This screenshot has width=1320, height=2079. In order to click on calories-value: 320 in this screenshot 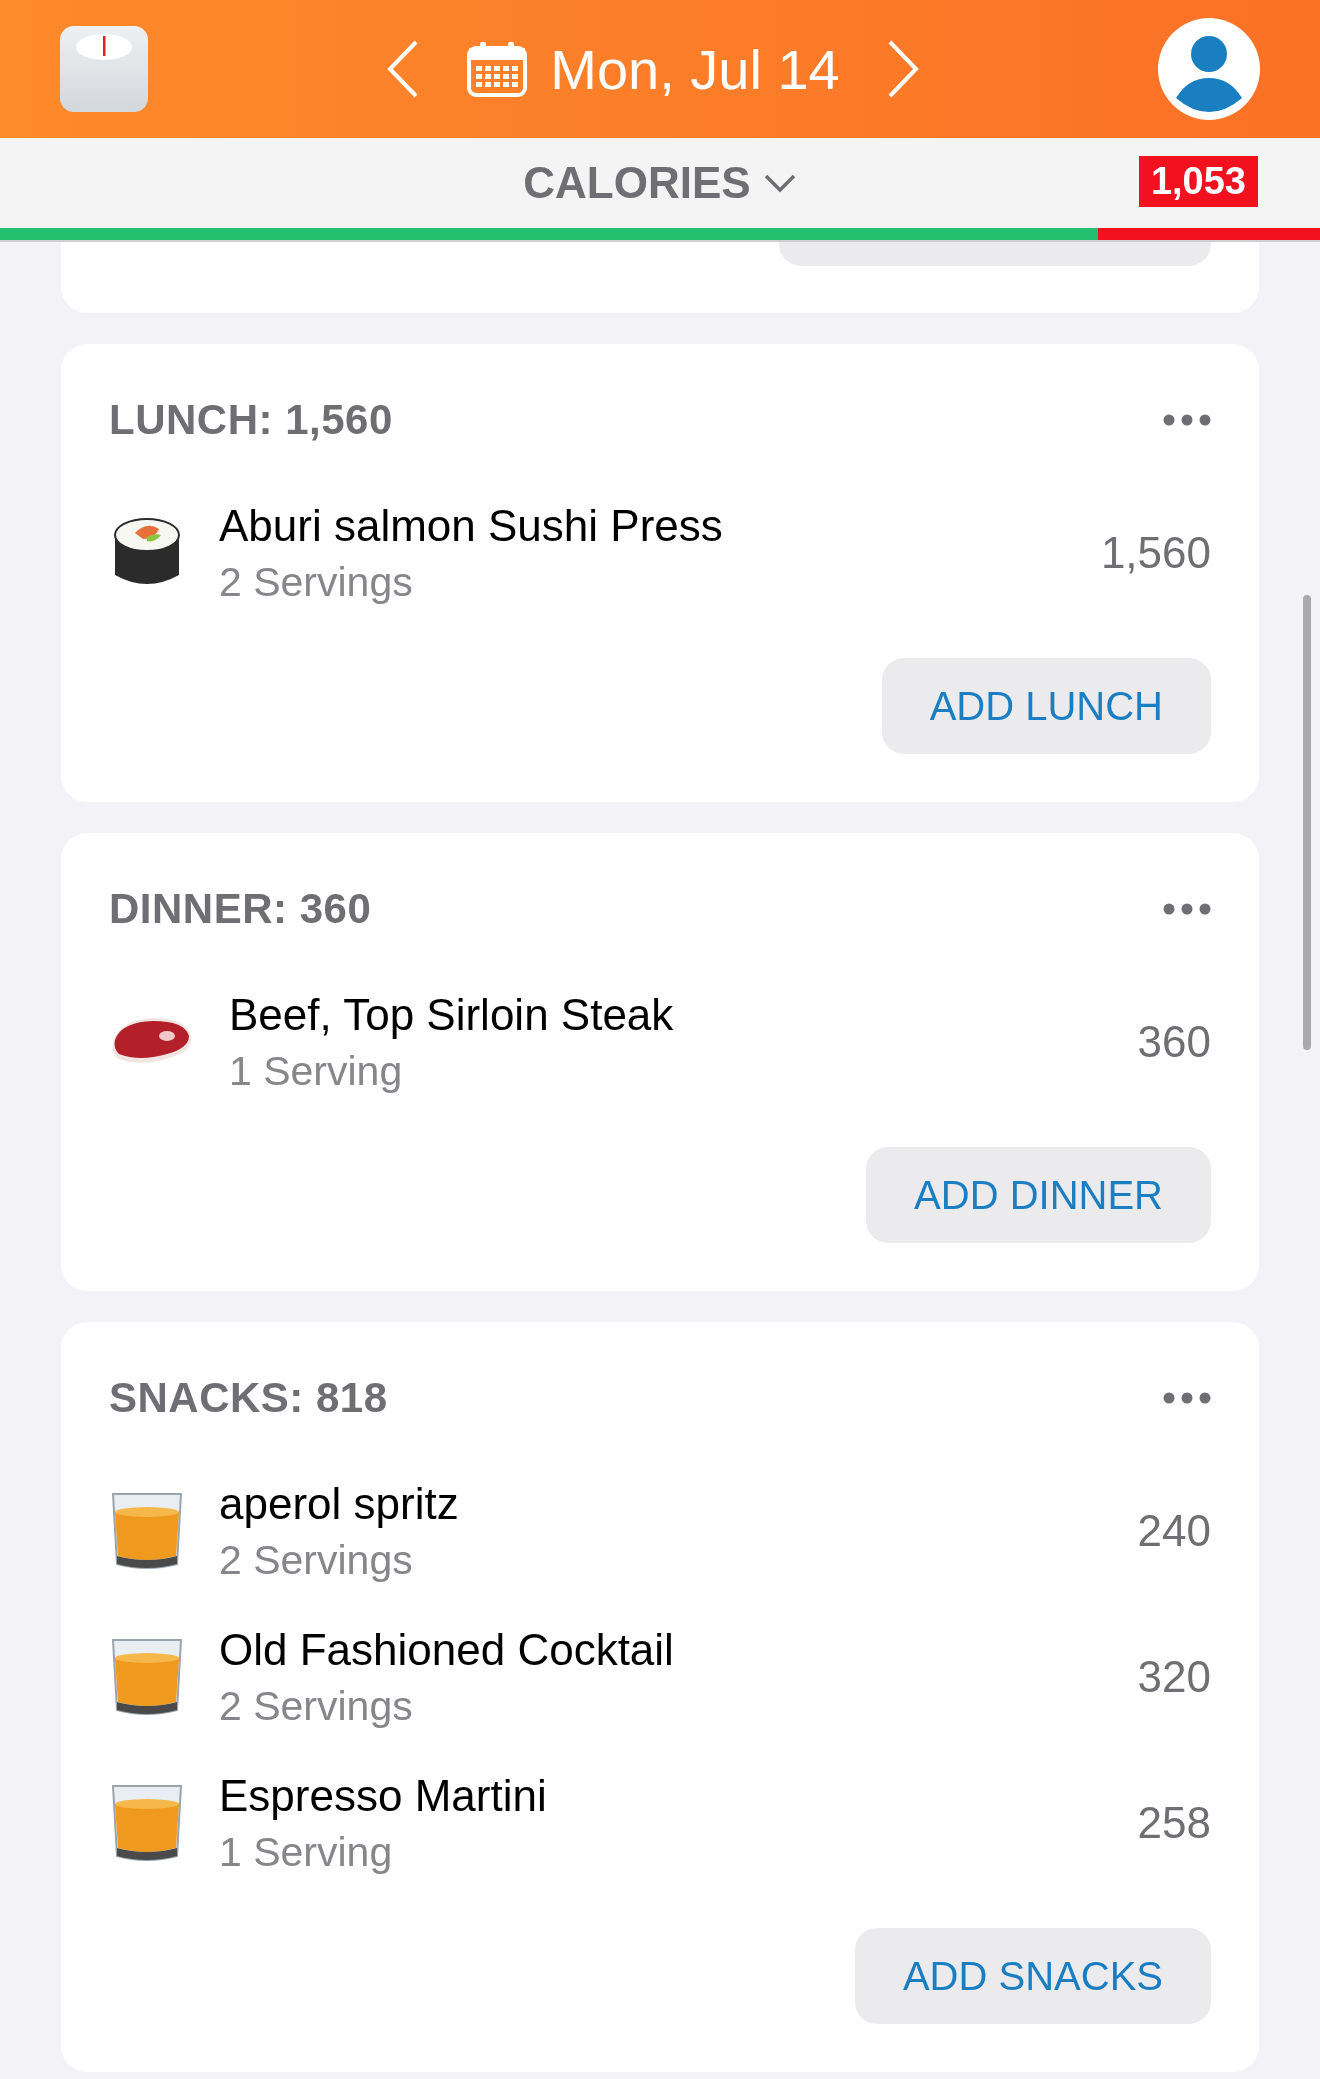, I will do `click(1174, 1677)`.